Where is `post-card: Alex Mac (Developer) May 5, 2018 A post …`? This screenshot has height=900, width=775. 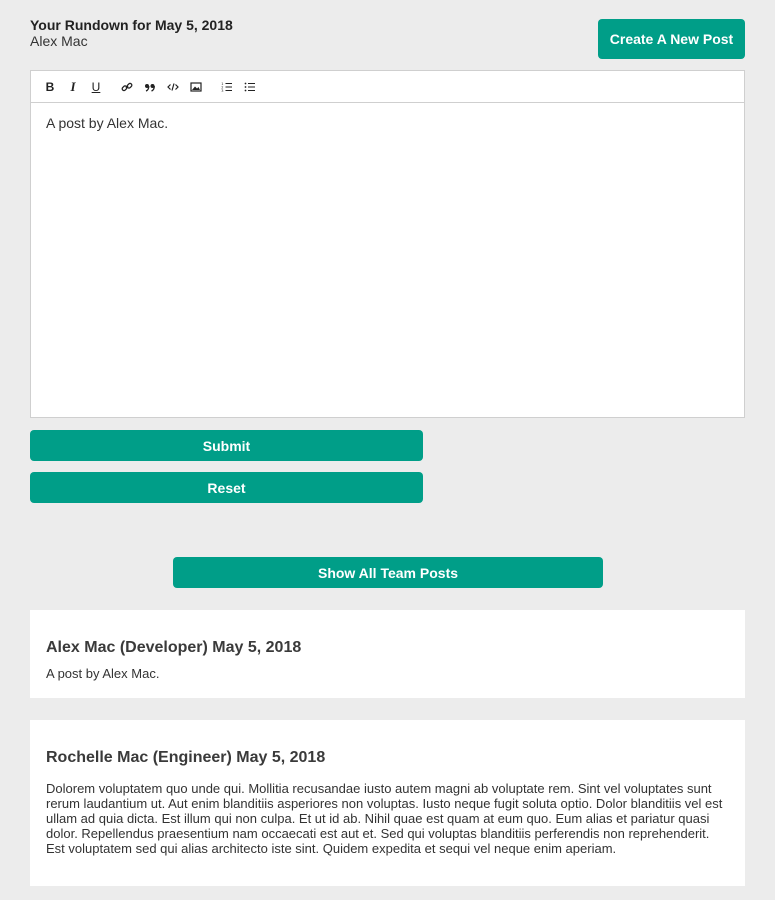
post-card: Alex Mac (Developer) May 5, 2018 A post … is located at coordinates (387, 654).